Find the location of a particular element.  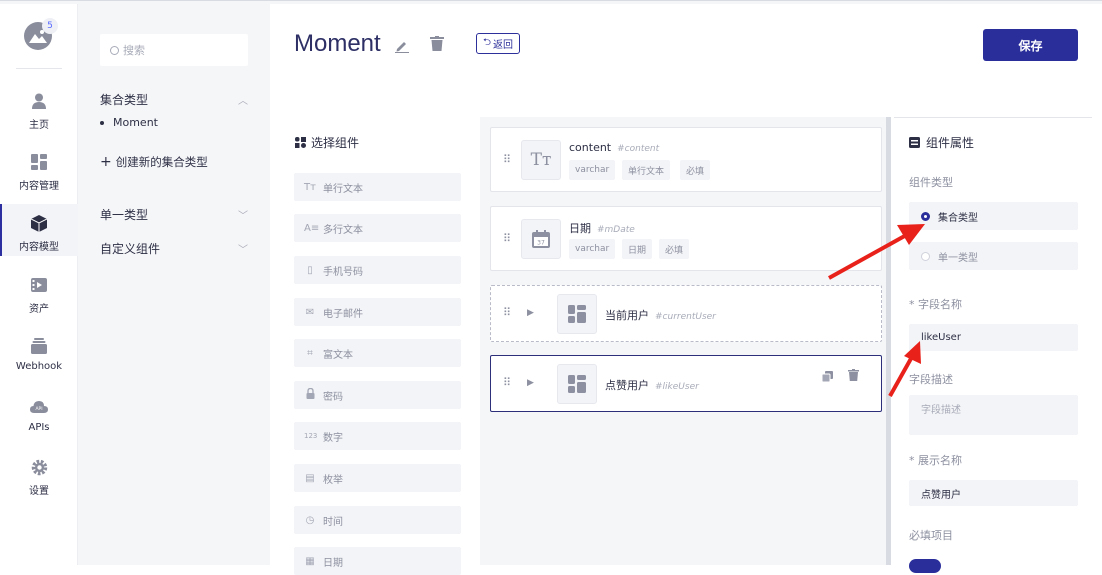

copy-icon is located at coordinates (827, 376).